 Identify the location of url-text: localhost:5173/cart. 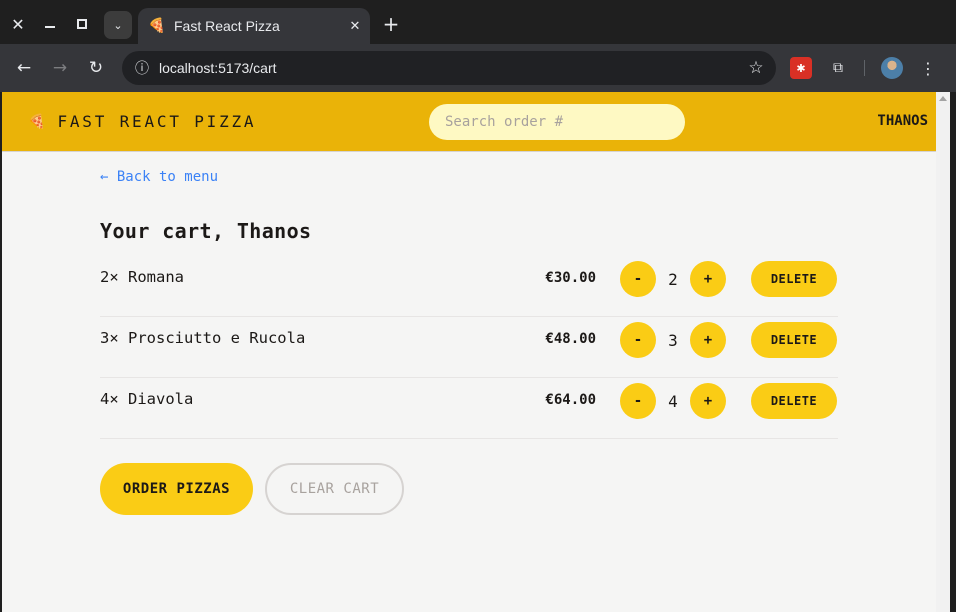
(447, 68).